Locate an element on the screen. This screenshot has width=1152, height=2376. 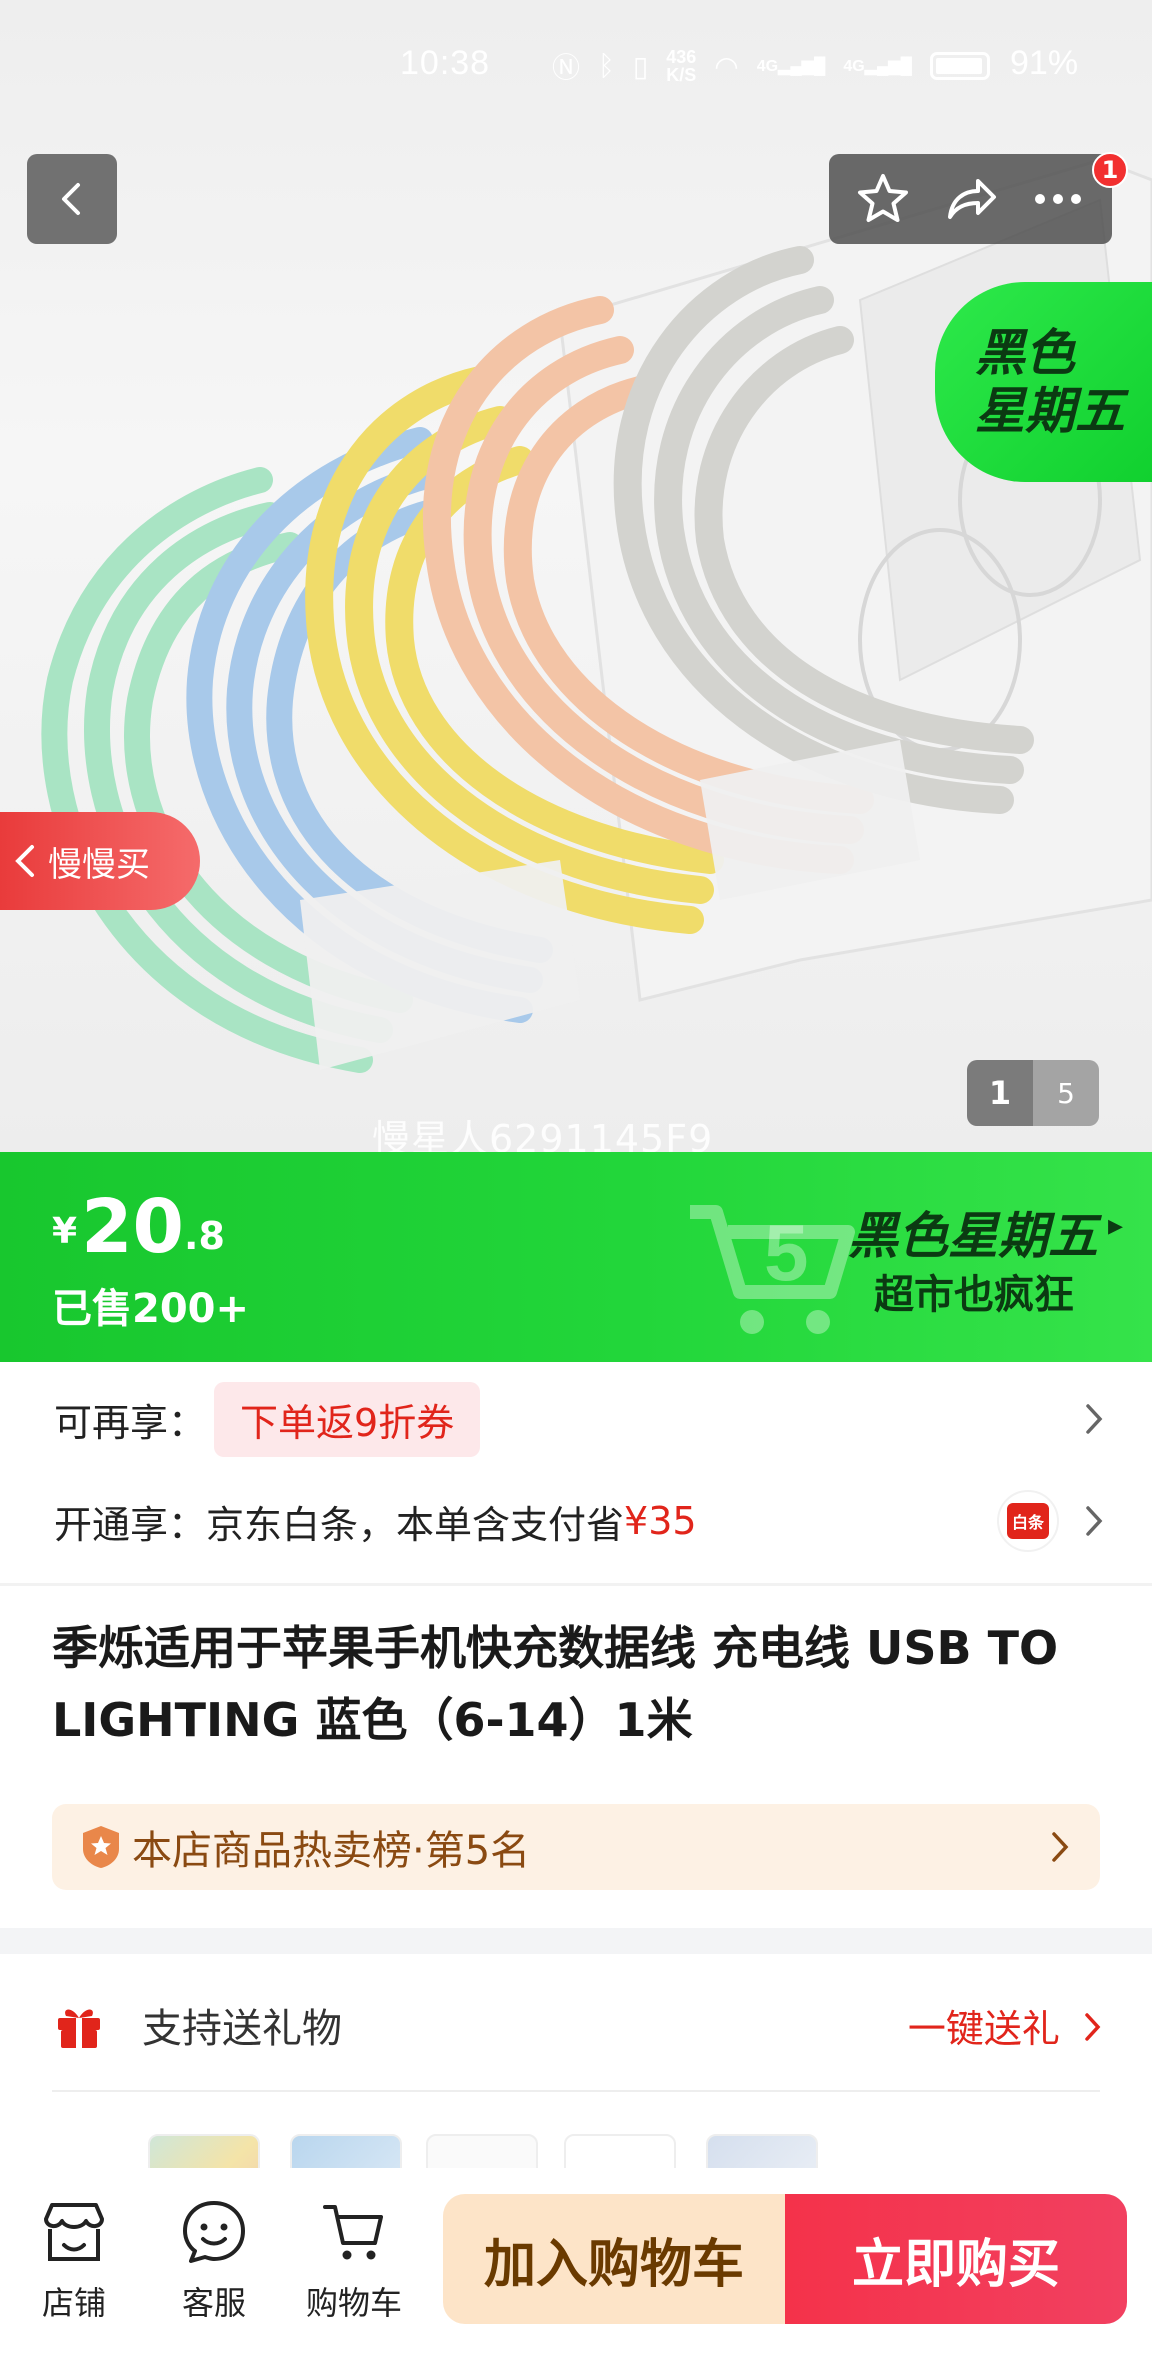
wifi-icon: ◠ is located at coordinates (726, 66).